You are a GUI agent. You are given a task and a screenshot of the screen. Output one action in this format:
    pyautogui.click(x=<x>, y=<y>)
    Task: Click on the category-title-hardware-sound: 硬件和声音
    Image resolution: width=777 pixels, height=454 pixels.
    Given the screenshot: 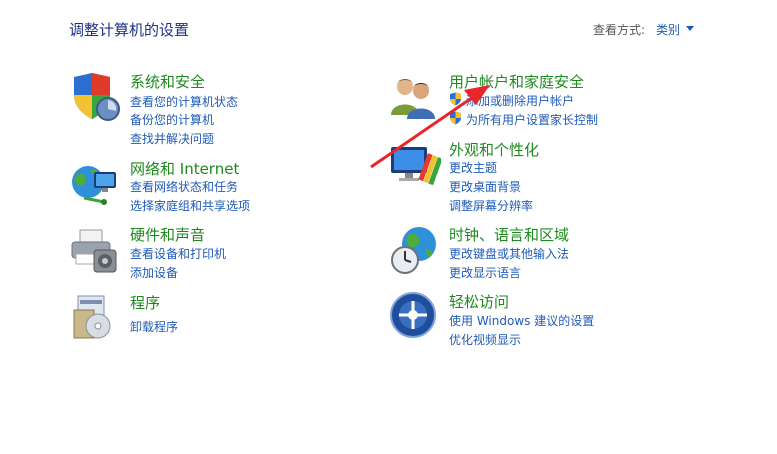 What is the action you would take?
    pyautogui.click(x=167, y=234)
    